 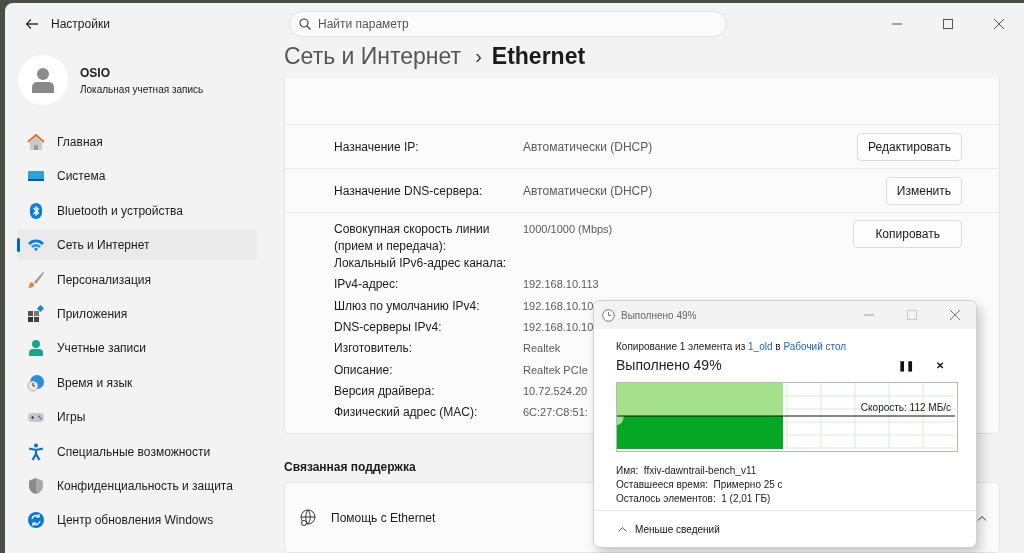 What do you see at coordinates (659, 315) in the screenshot?
I see `dialog-title: Выполнено 49%` at bounding box center [659, 315].